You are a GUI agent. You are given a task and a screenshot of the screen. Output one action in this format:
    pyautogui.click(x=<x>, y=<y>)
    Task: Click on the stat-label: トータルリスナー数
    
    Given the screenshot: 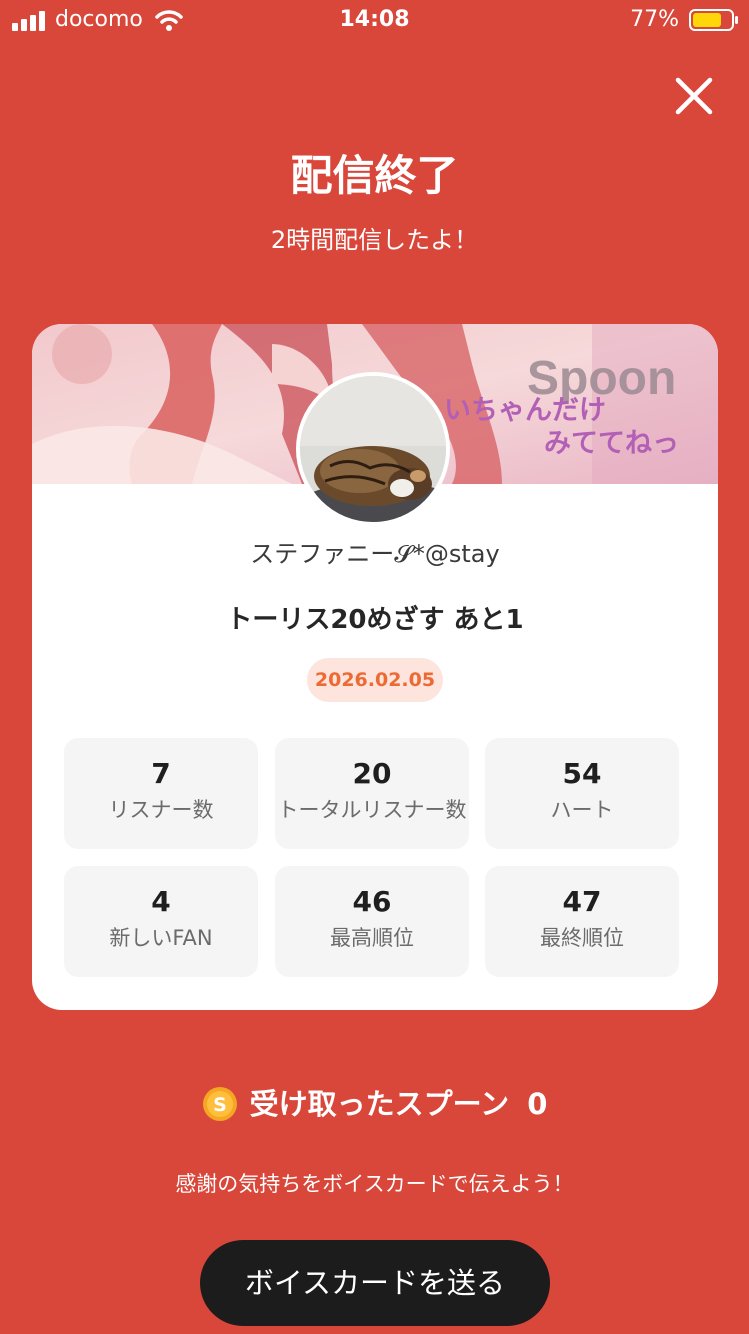 What is the action you would take?
    pyautogui.click(x=372, y=810)
    